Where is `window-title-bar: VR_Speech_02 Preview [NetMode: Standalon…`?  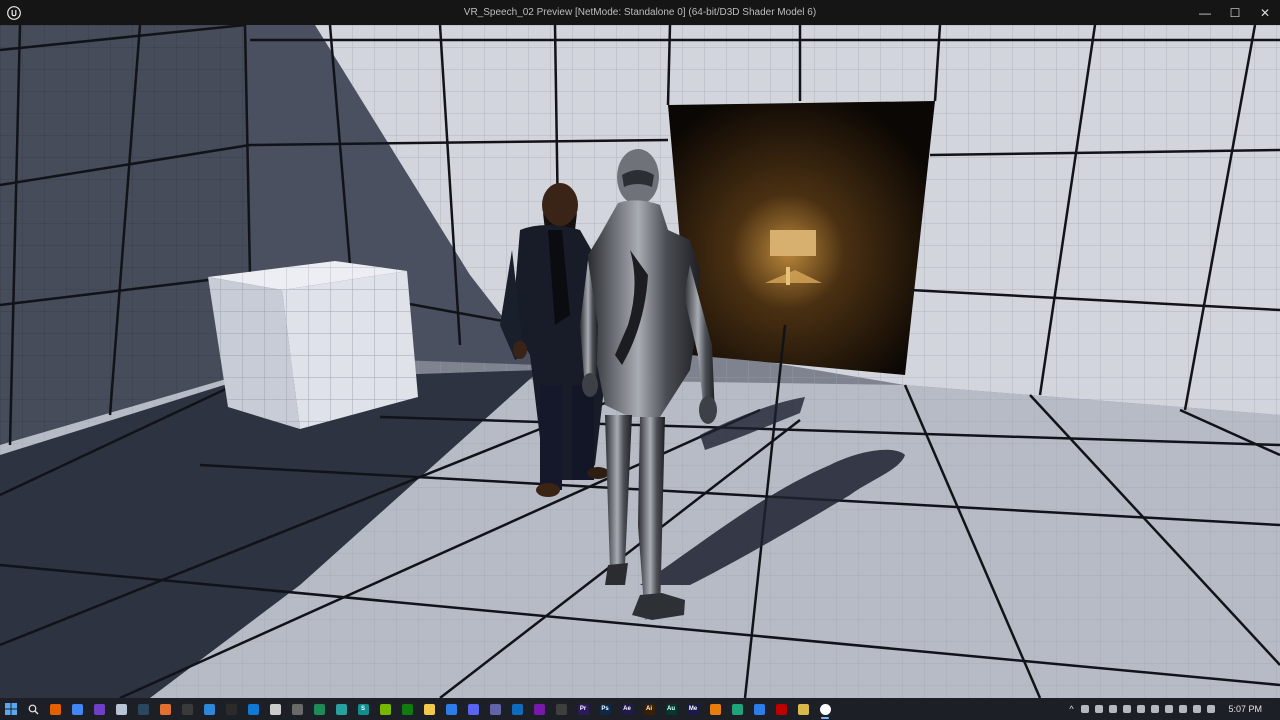
window-title-bar: VR_Speech_02 Preview [NetMode: Standalon… is located at coordinates (640, 12).